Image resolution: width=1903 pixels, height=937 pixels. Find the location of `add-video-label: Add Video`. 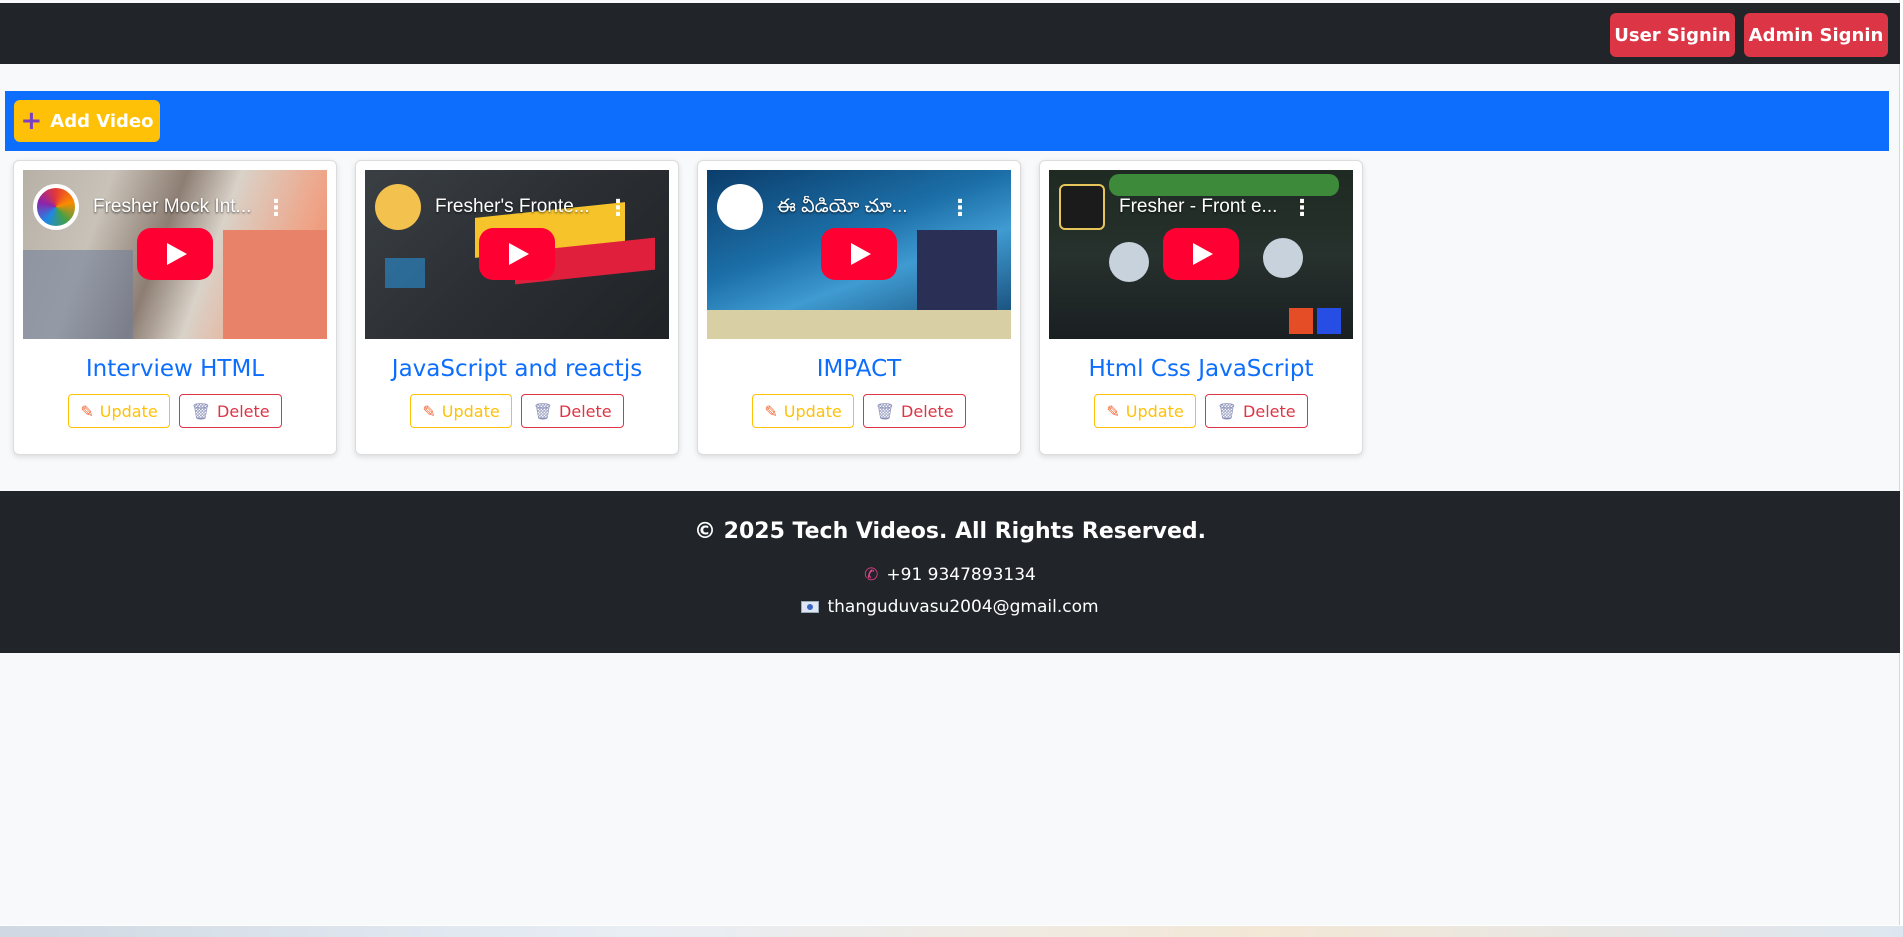

add-video-label: Add Video is located at coordinates (102, 121).